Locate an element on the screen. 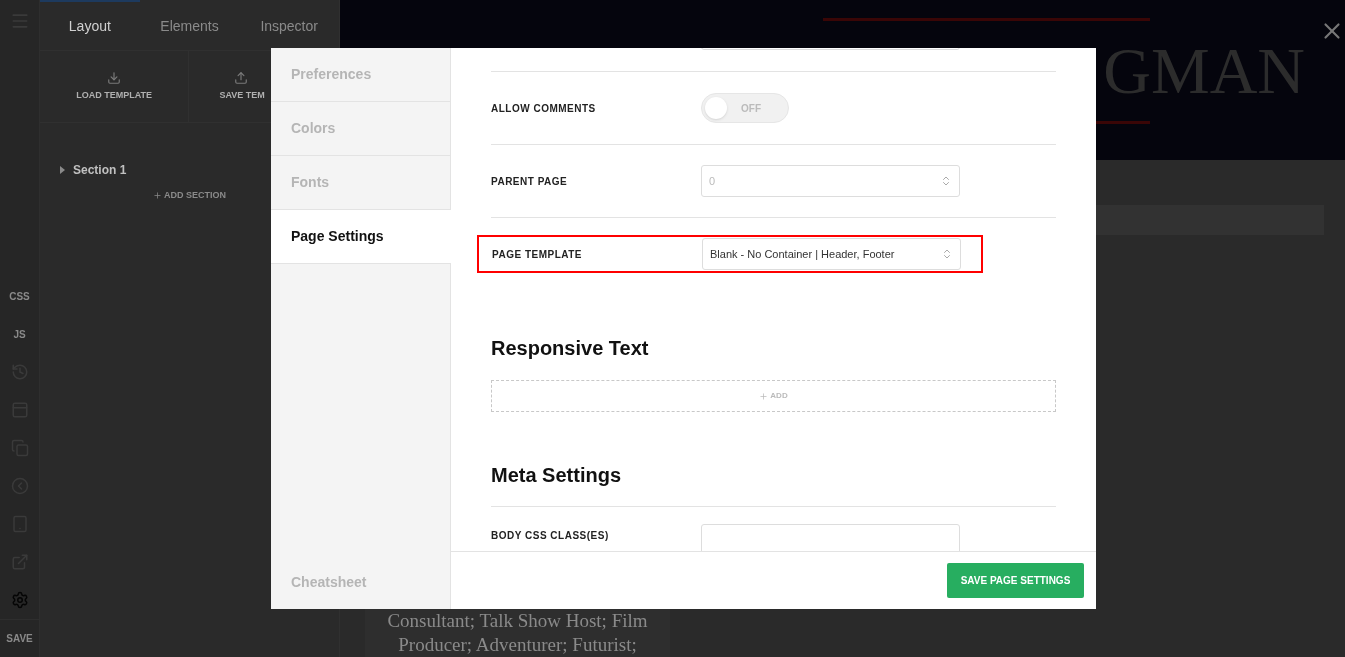 This screenshot has width=1345, height=657. upload-icon is located at coordinates (241, 77).